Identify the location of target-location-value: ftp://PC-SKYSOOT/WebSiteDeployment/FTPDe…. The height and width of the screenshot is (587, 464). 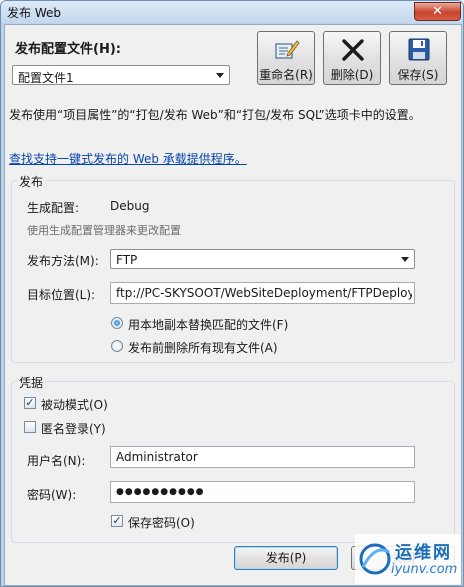
(264, 293).